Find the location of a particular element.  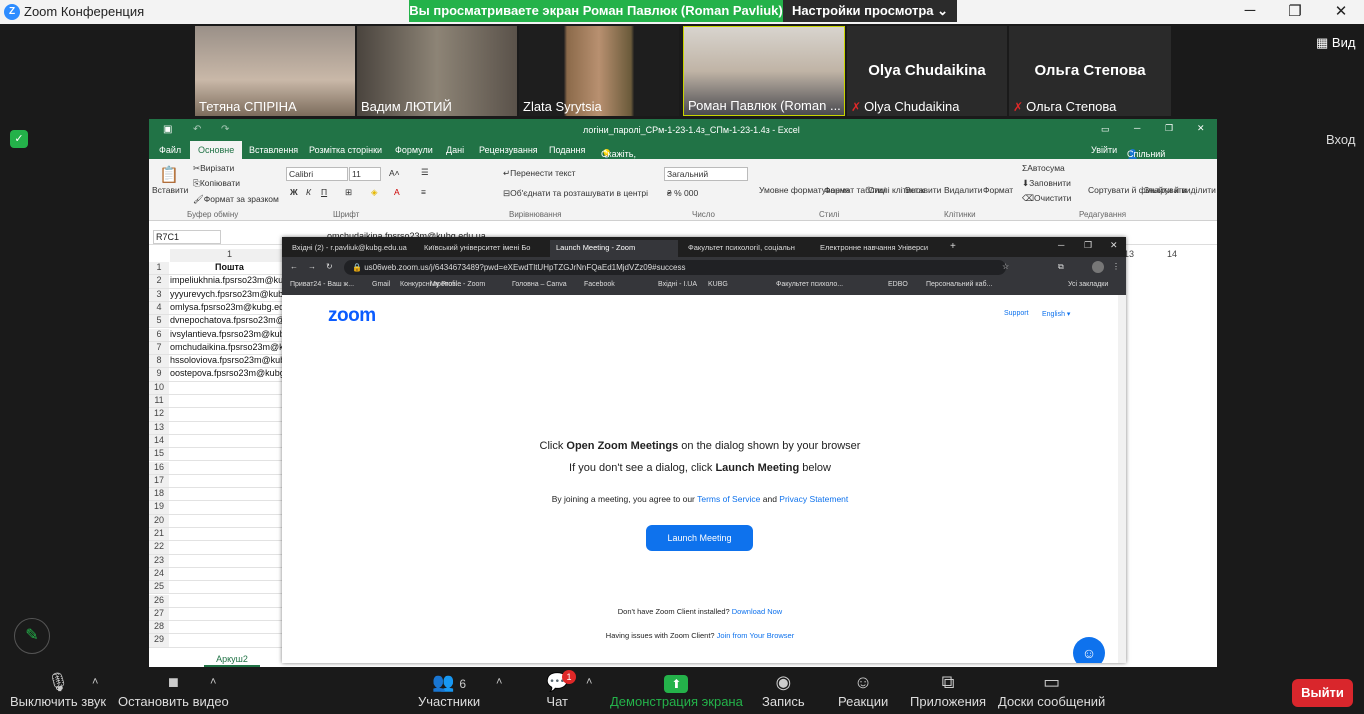

column-header-14: 14 is located at coordinates (1172, 254).